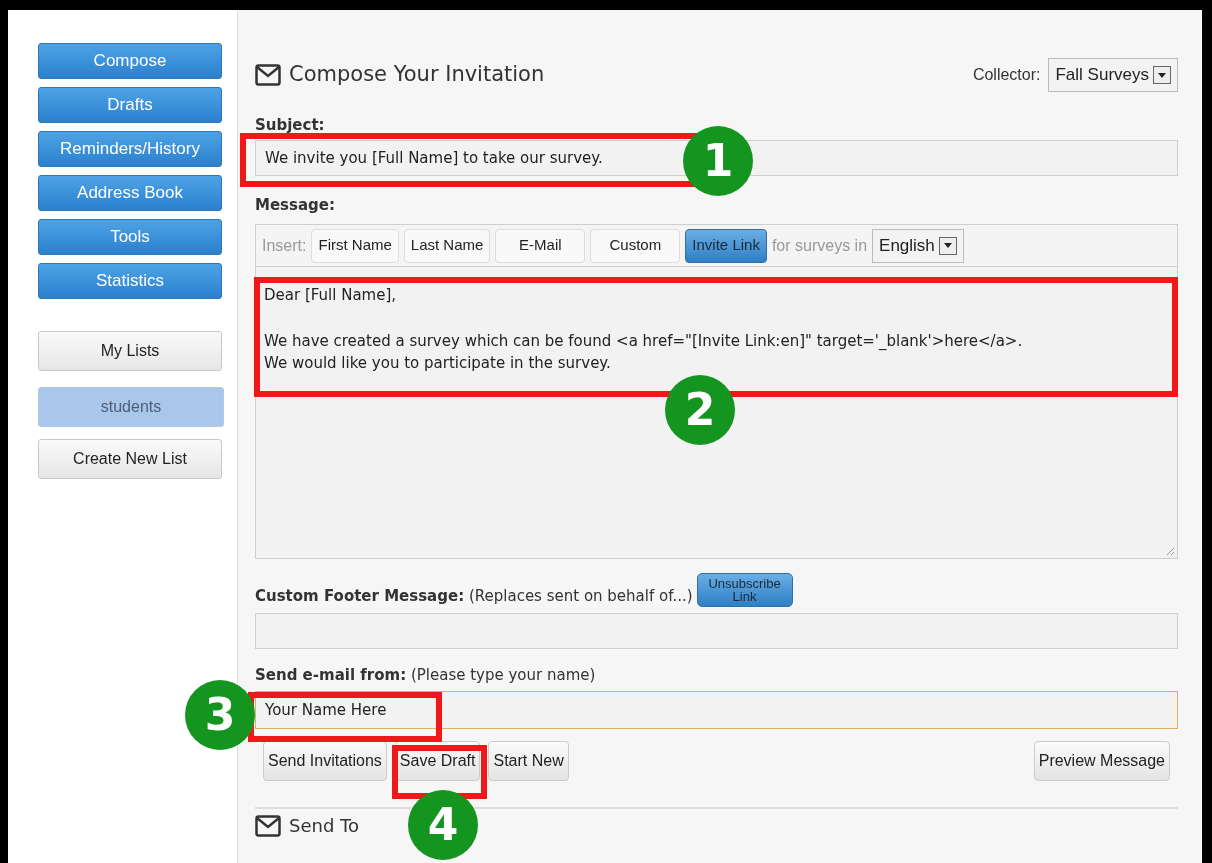  I want to click on insert-button: Custom, so click(635, 245).